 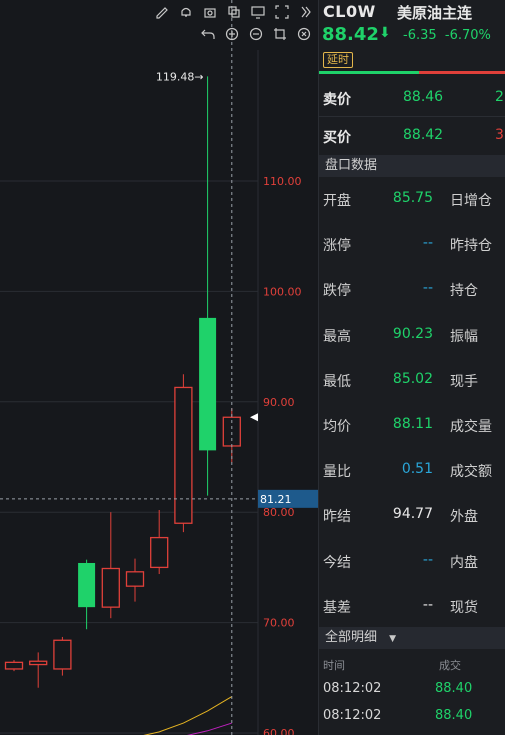 What do you see at coordinates (337, 138) in the screenshot?
I see `bid-label: 买价` at bounding box center [337, 138].